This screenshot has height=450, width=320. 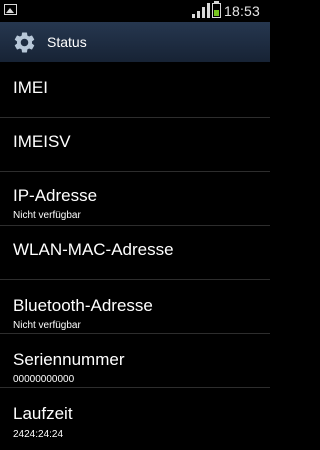 I want to click on item-value: 2424:24:24, so click(x=38, y=434).